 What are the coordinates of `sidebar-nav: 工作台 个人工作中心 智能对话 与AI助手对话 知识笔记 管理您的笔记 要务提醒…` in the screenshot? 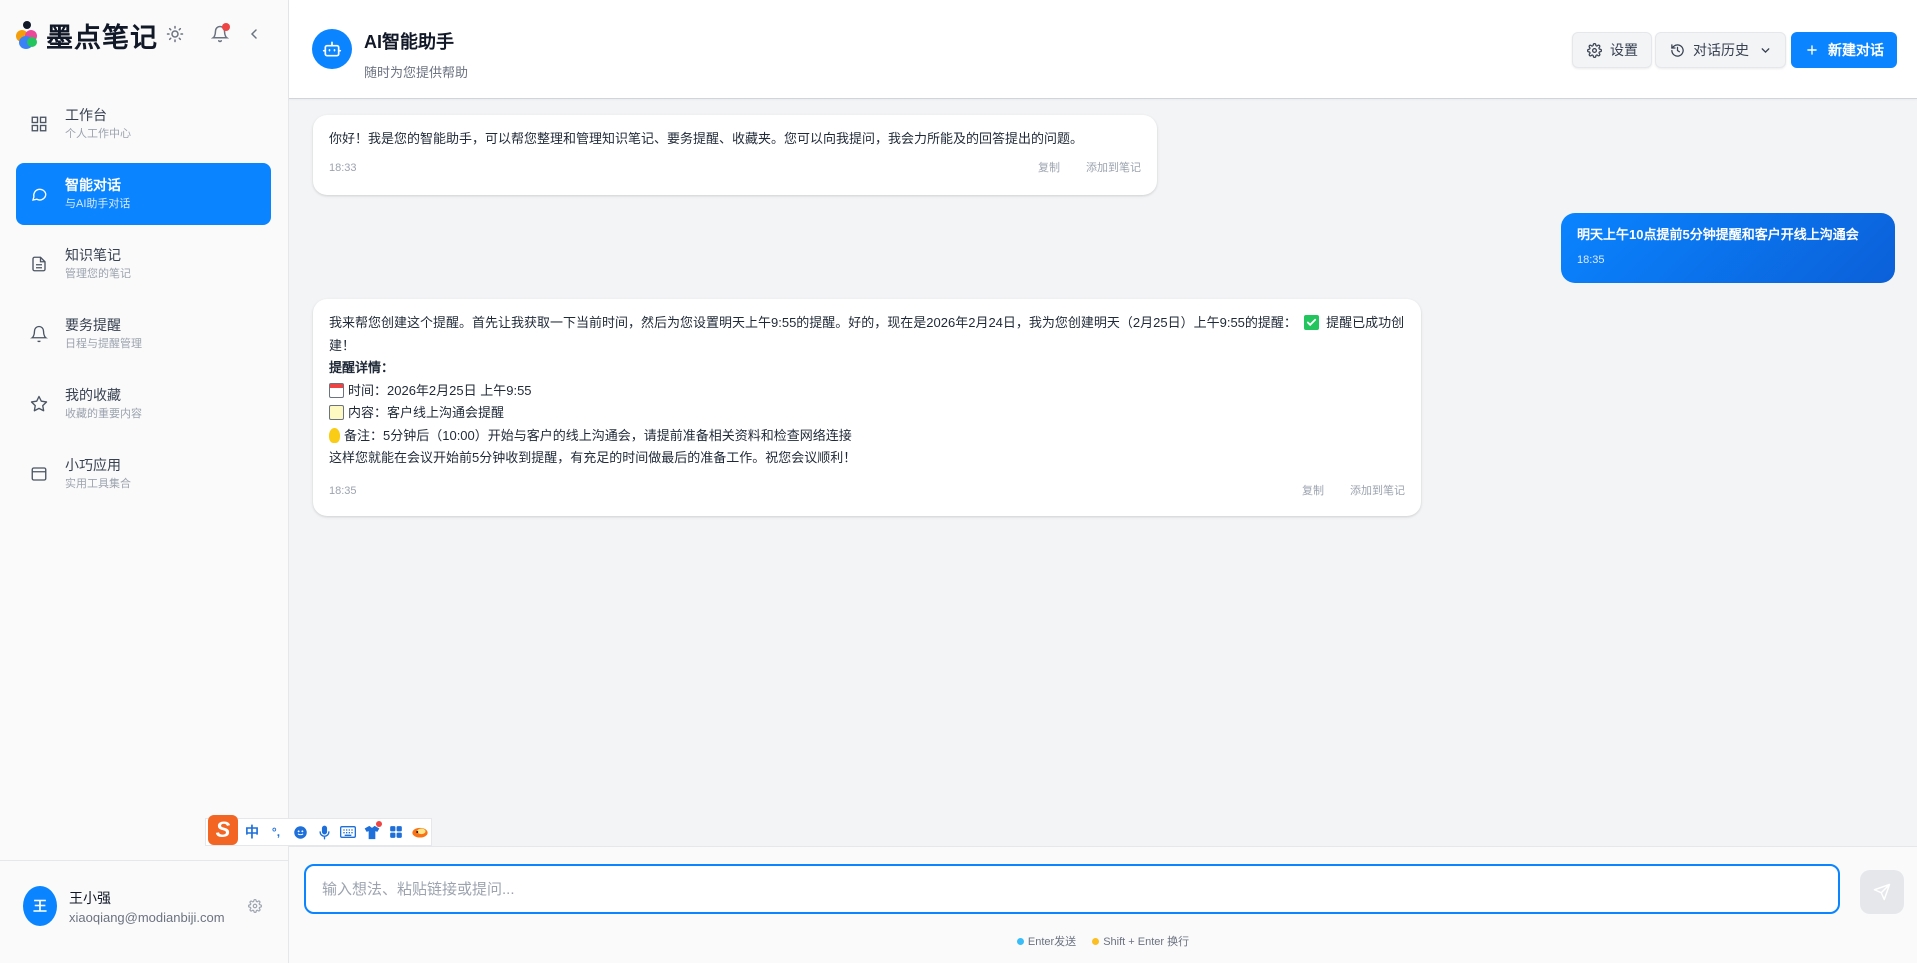 It's located at (143, 303).